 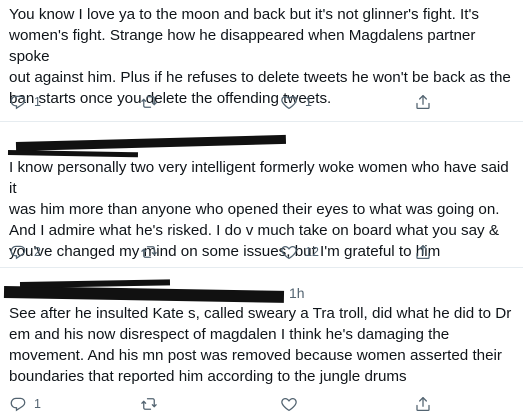 I want to click on reply-count: 2, so click(x=37, y=252).